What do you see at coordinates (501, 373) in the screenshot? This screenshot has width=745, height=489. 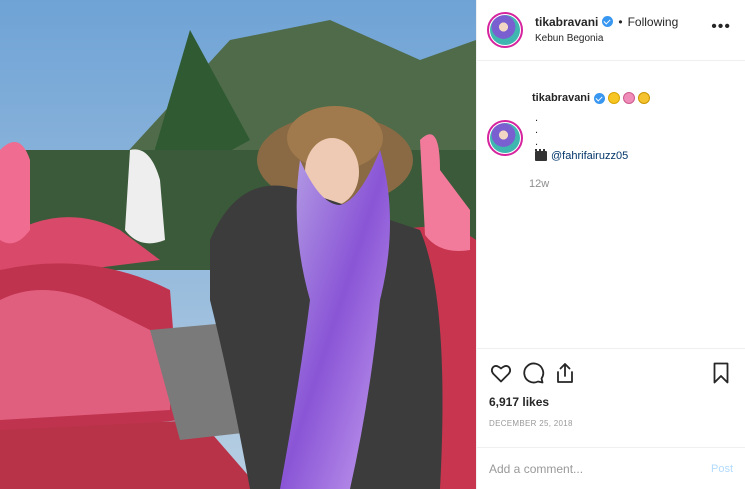 I see `heart-icon` at bounding box center [501, 373].